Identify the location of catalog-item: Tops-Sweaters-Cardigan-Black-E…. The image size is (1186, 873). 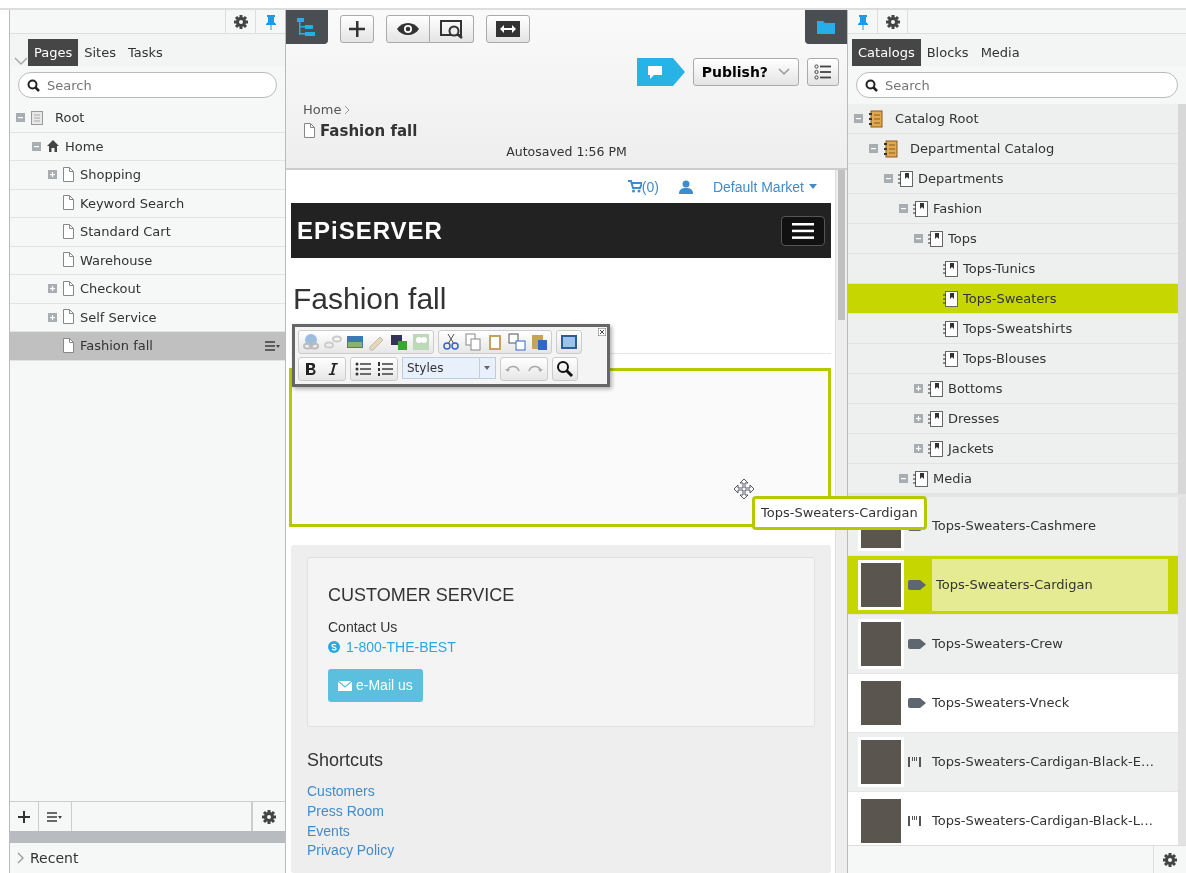
(1013, 762).